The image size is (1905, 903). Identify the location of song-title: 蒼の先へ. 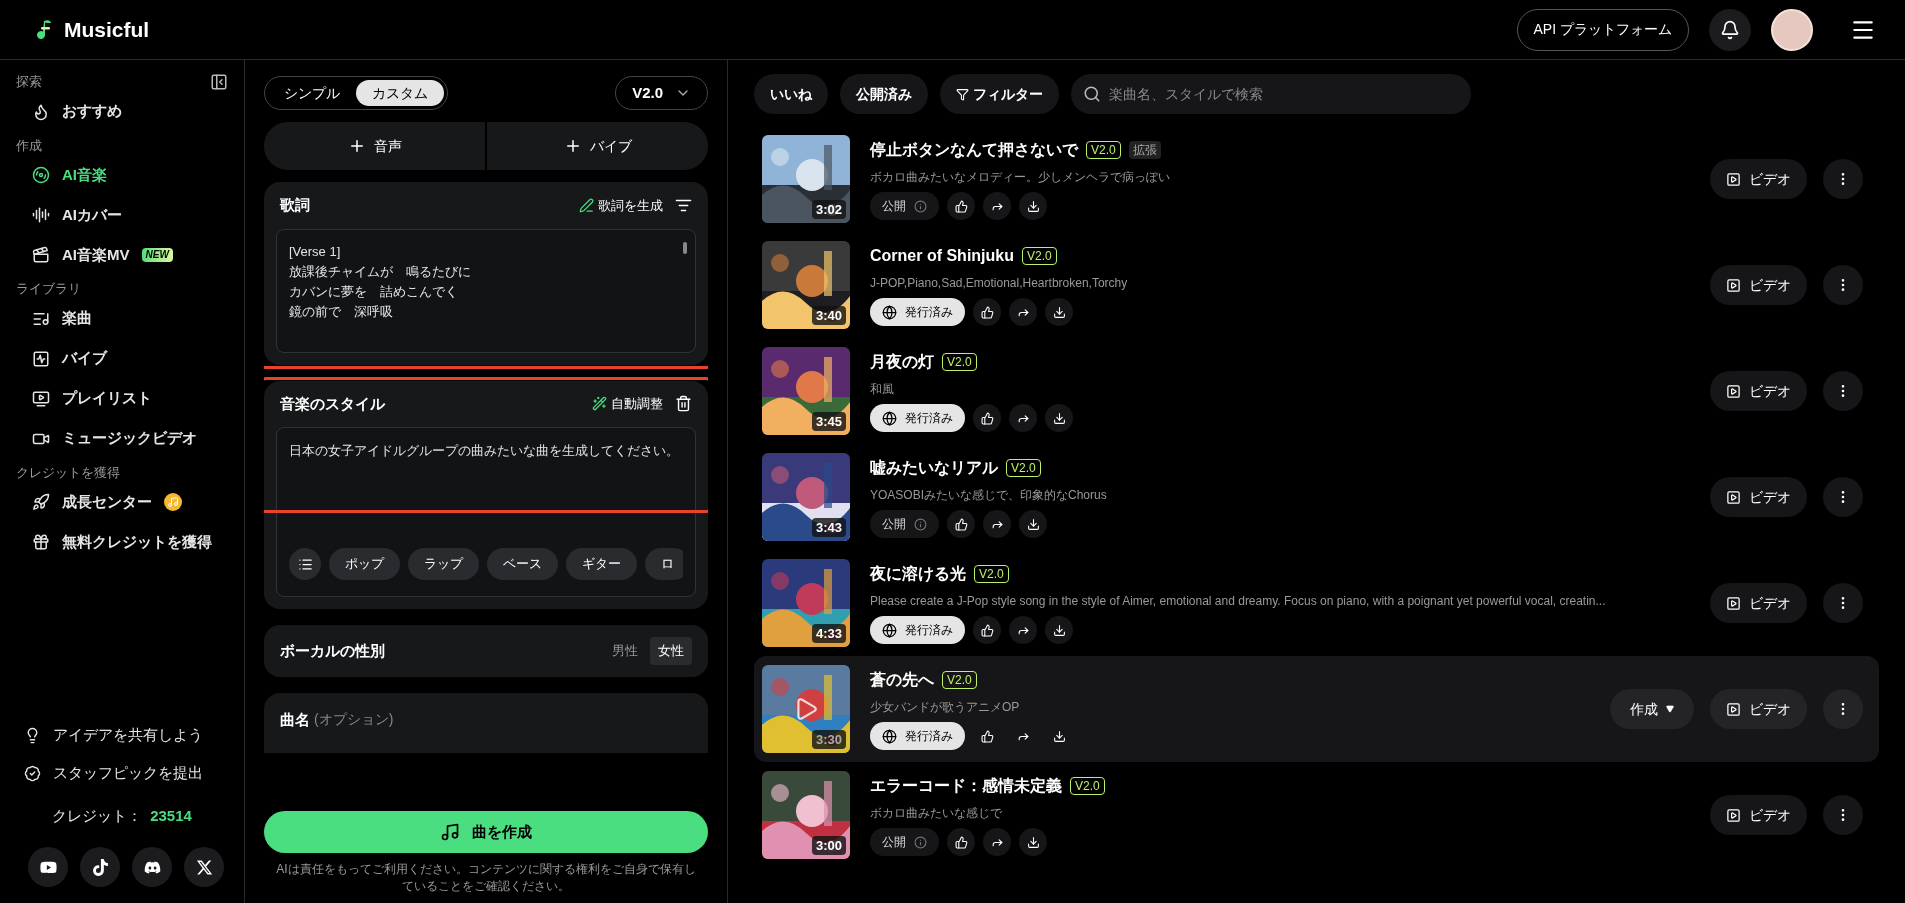
(902, 680).